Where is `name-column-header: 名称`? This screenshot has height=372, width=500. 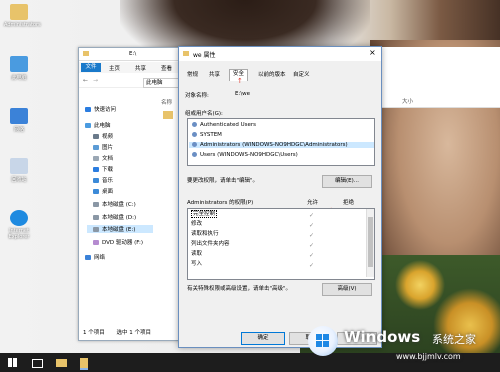 name-column-header: 名称 is located at coordinates (166, 102).